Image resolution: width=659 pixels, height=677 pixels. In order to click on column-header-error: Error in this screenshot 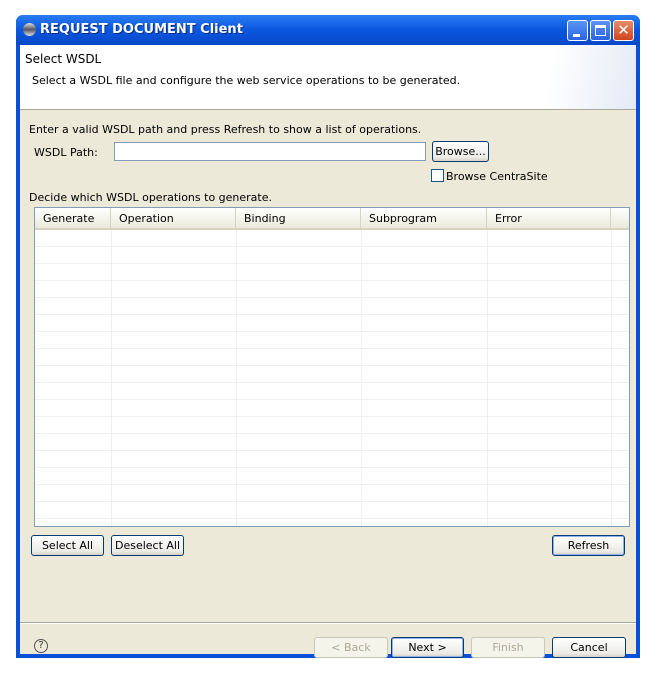, I will do `click(549, 219)`.